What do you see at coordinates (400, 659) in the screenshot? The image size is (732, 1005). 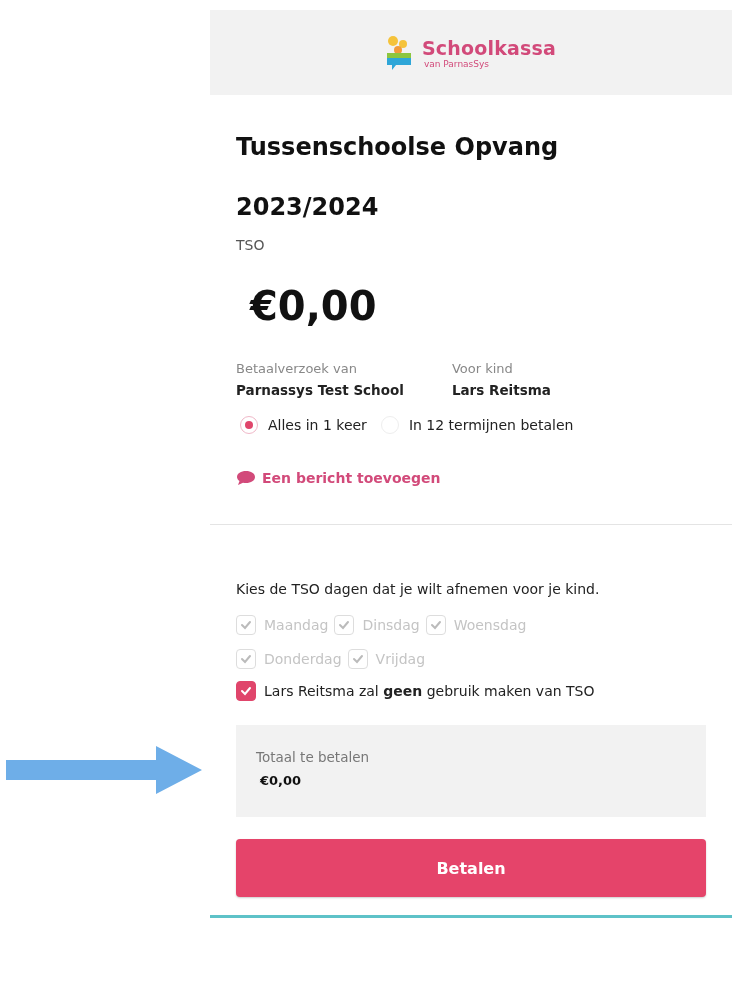 I see `checkbox-label: Vrijdag` at bounding box center [400, 659].